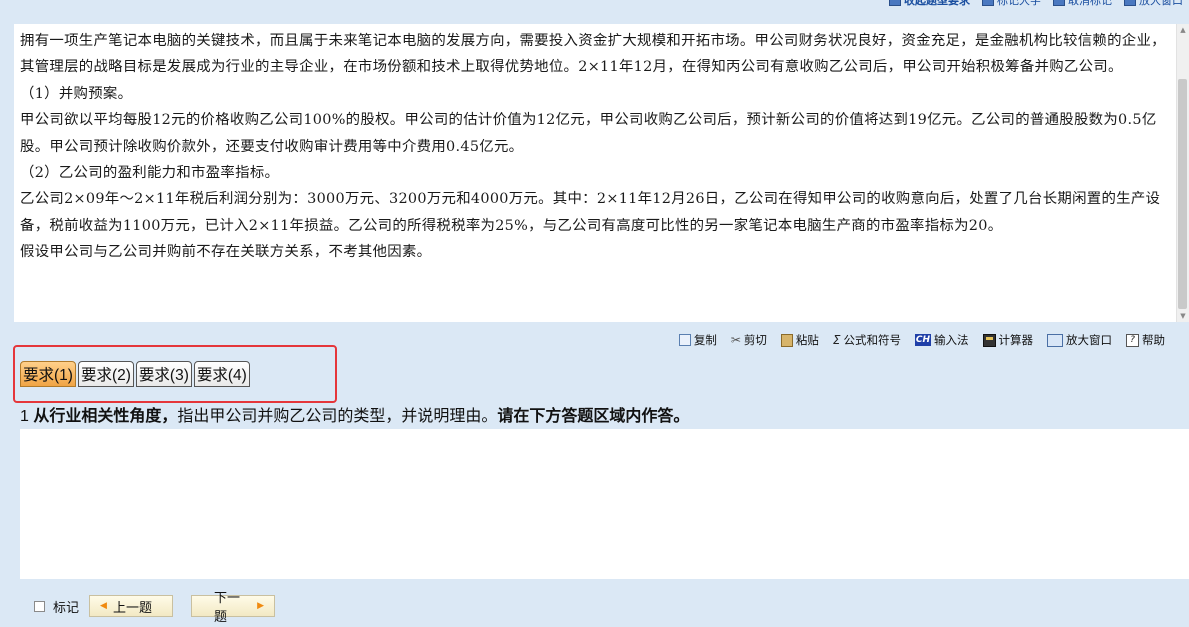 This screenshot has width=1189, height=627. I want to click on tab-requirement-1: 要求(1), so click(48, 374).